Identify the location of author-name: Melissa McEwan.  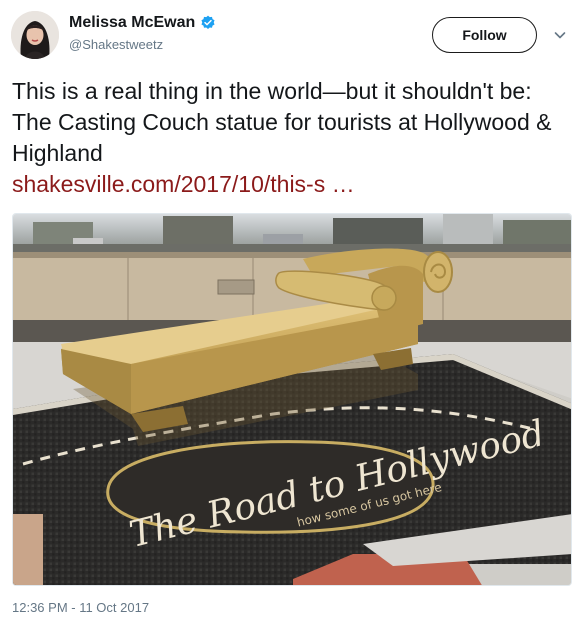
(132, 23).